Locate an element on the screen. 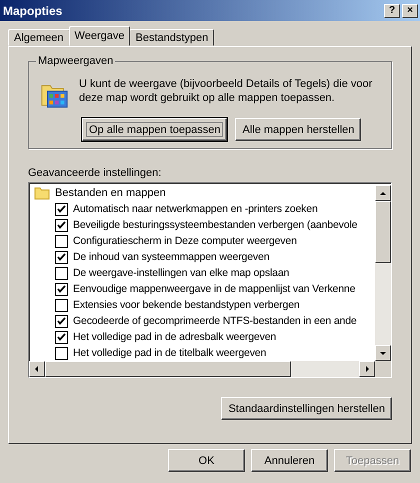 The width and height of the screenshot is (420, 483). setting-label: Beveiligde besturingssysteembestanden verbergen (aanbevole is located at coordinates (215, 225).